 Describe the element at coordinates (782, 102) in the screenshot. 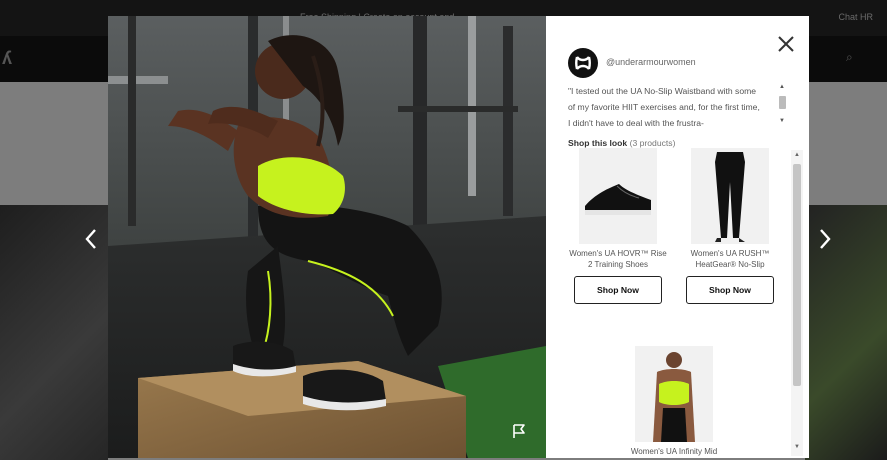

I see `caption-scroll-thumb` at that location.